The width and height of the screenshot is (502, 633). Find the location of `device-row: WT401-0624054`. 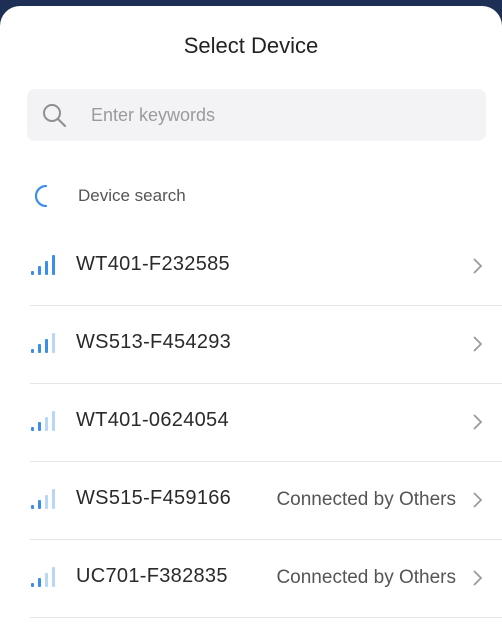

device-row: WT401-0624054 is located at coordinates (266, 423).